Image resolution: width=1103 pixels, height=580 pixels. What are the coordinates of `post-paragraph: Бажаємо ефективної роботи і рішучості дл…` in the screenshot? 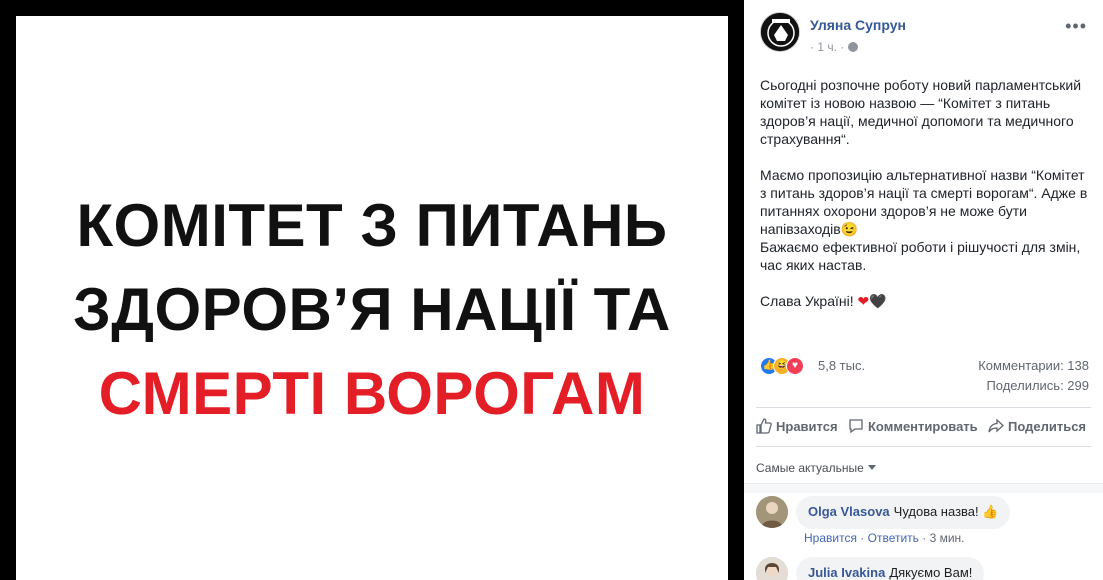 It's located at (920, 256).